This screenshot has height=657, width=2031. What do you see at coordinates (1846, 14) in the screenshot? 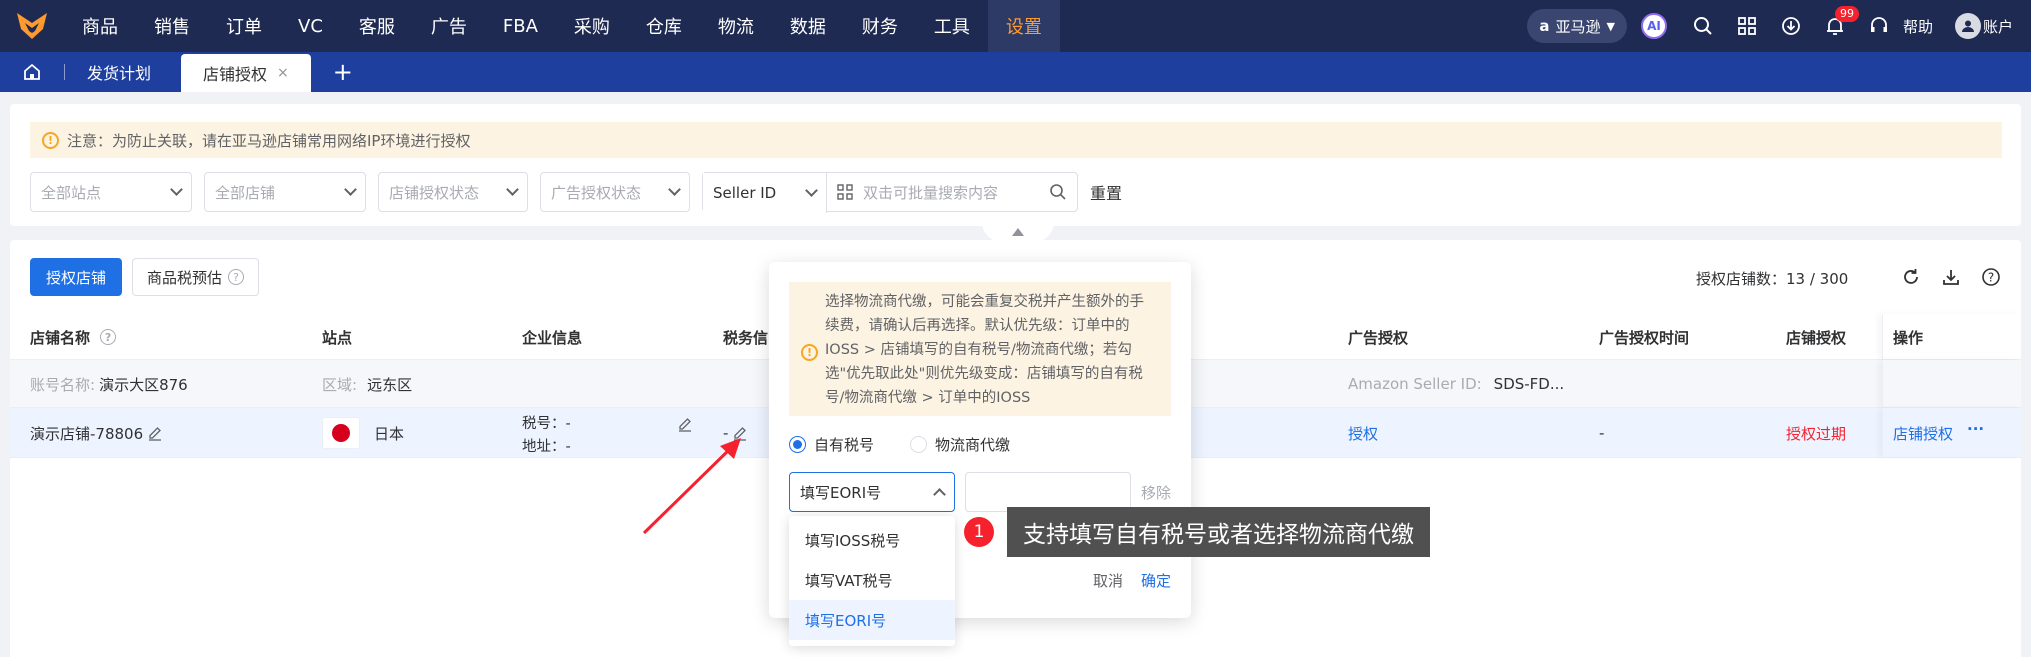
I see `notification-badge: 99` at bounding box center [1846, 14].